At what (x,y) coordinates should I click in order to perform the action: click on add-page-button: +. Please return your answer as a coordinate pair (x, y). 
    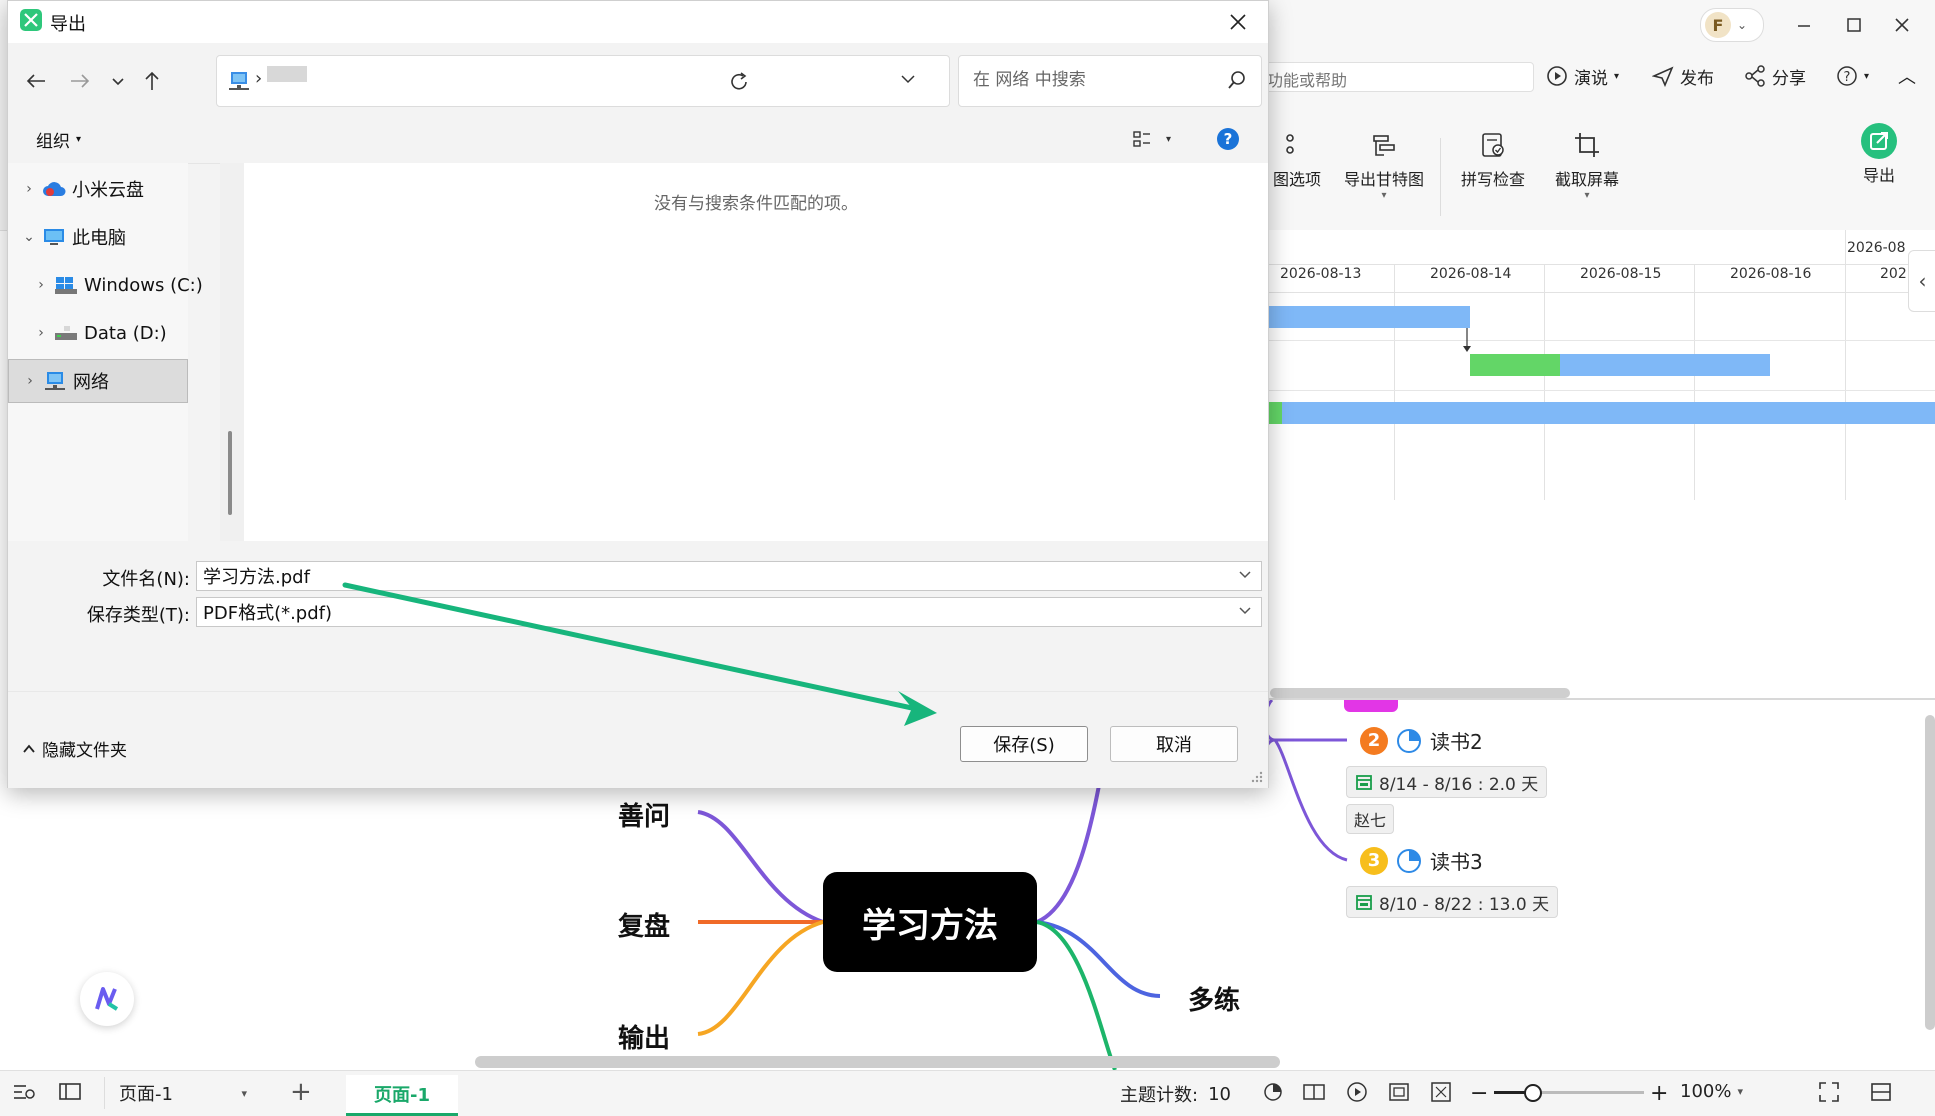
    Looking at the image, I should click on (301, 1092).